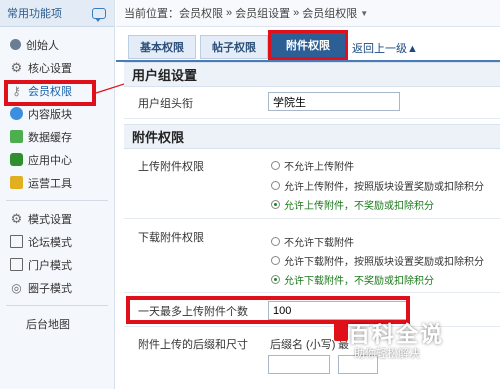  What do you see at coordinates (16, 287) in the screenshot?
I see `globe-icon: ◎` at bounding box center [16, 287].